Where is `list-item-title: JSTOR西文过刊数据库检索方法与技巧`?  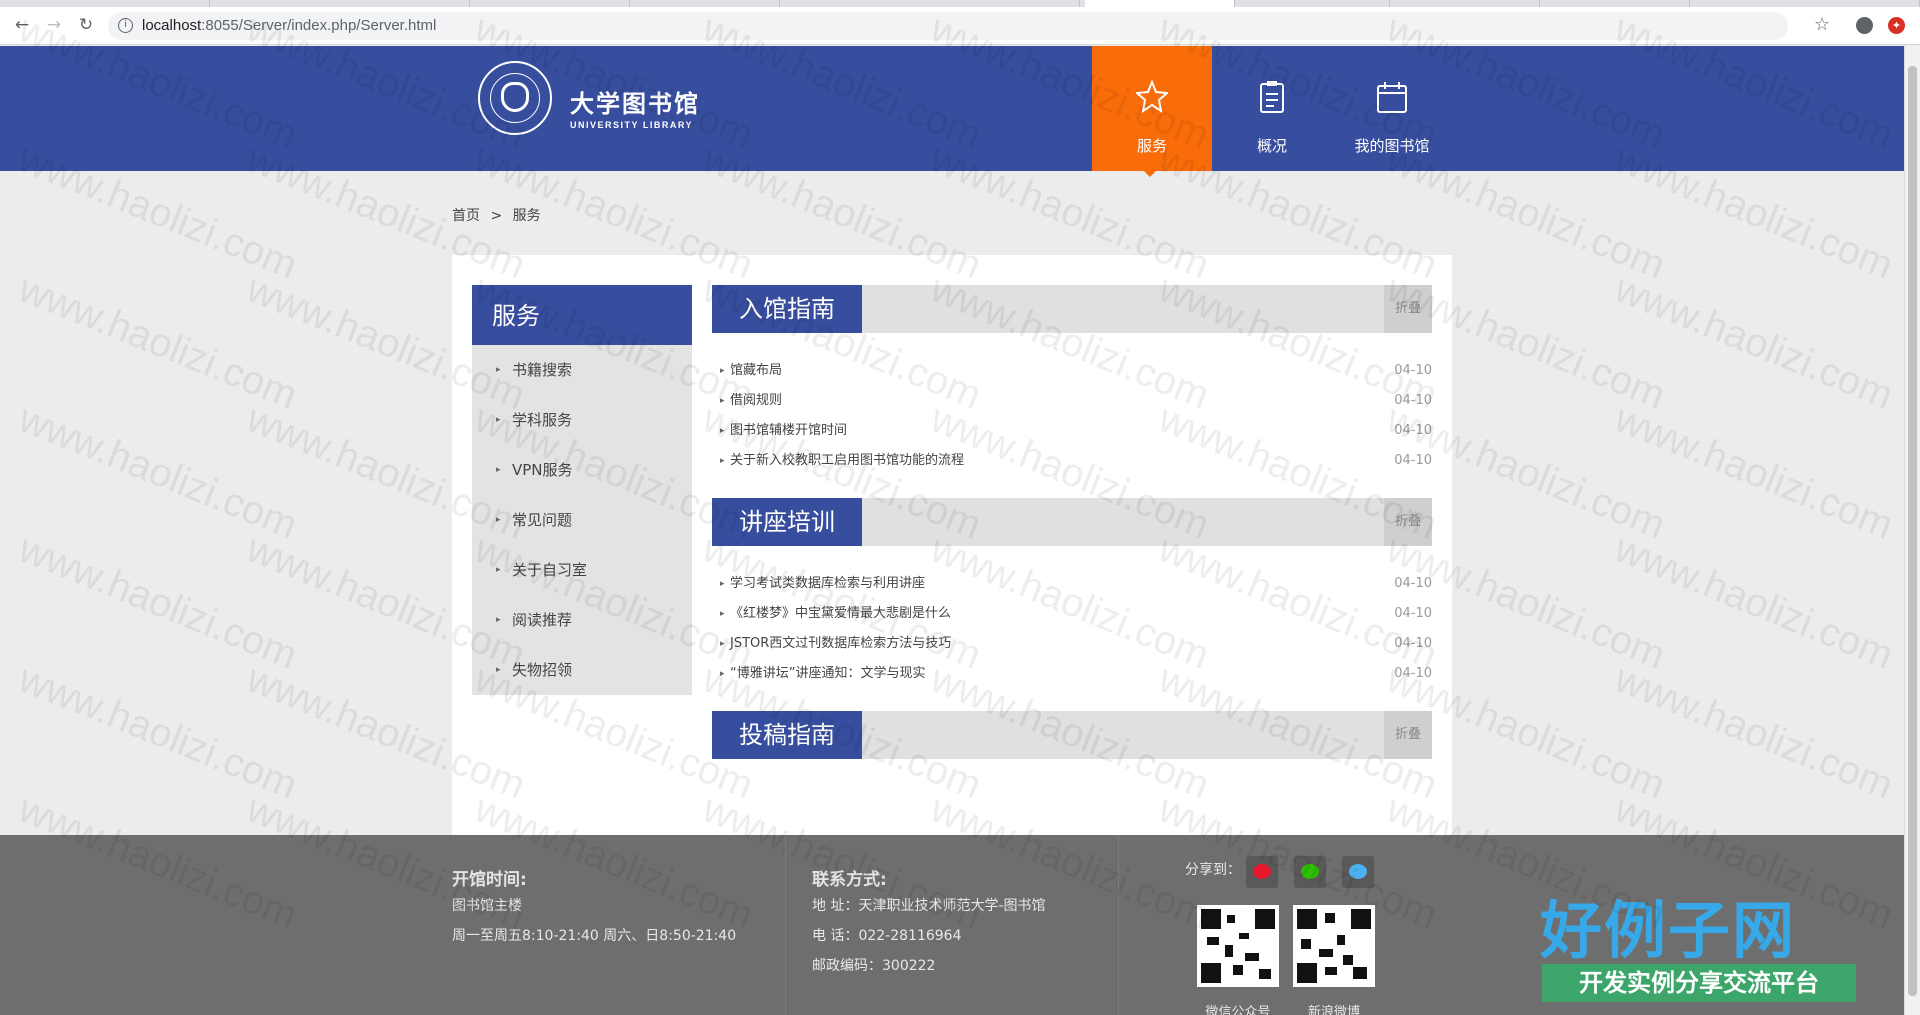 list-item-title: JSTOR西文过刊数据库检索方法与技巧 is located at coordinates (840, 644).